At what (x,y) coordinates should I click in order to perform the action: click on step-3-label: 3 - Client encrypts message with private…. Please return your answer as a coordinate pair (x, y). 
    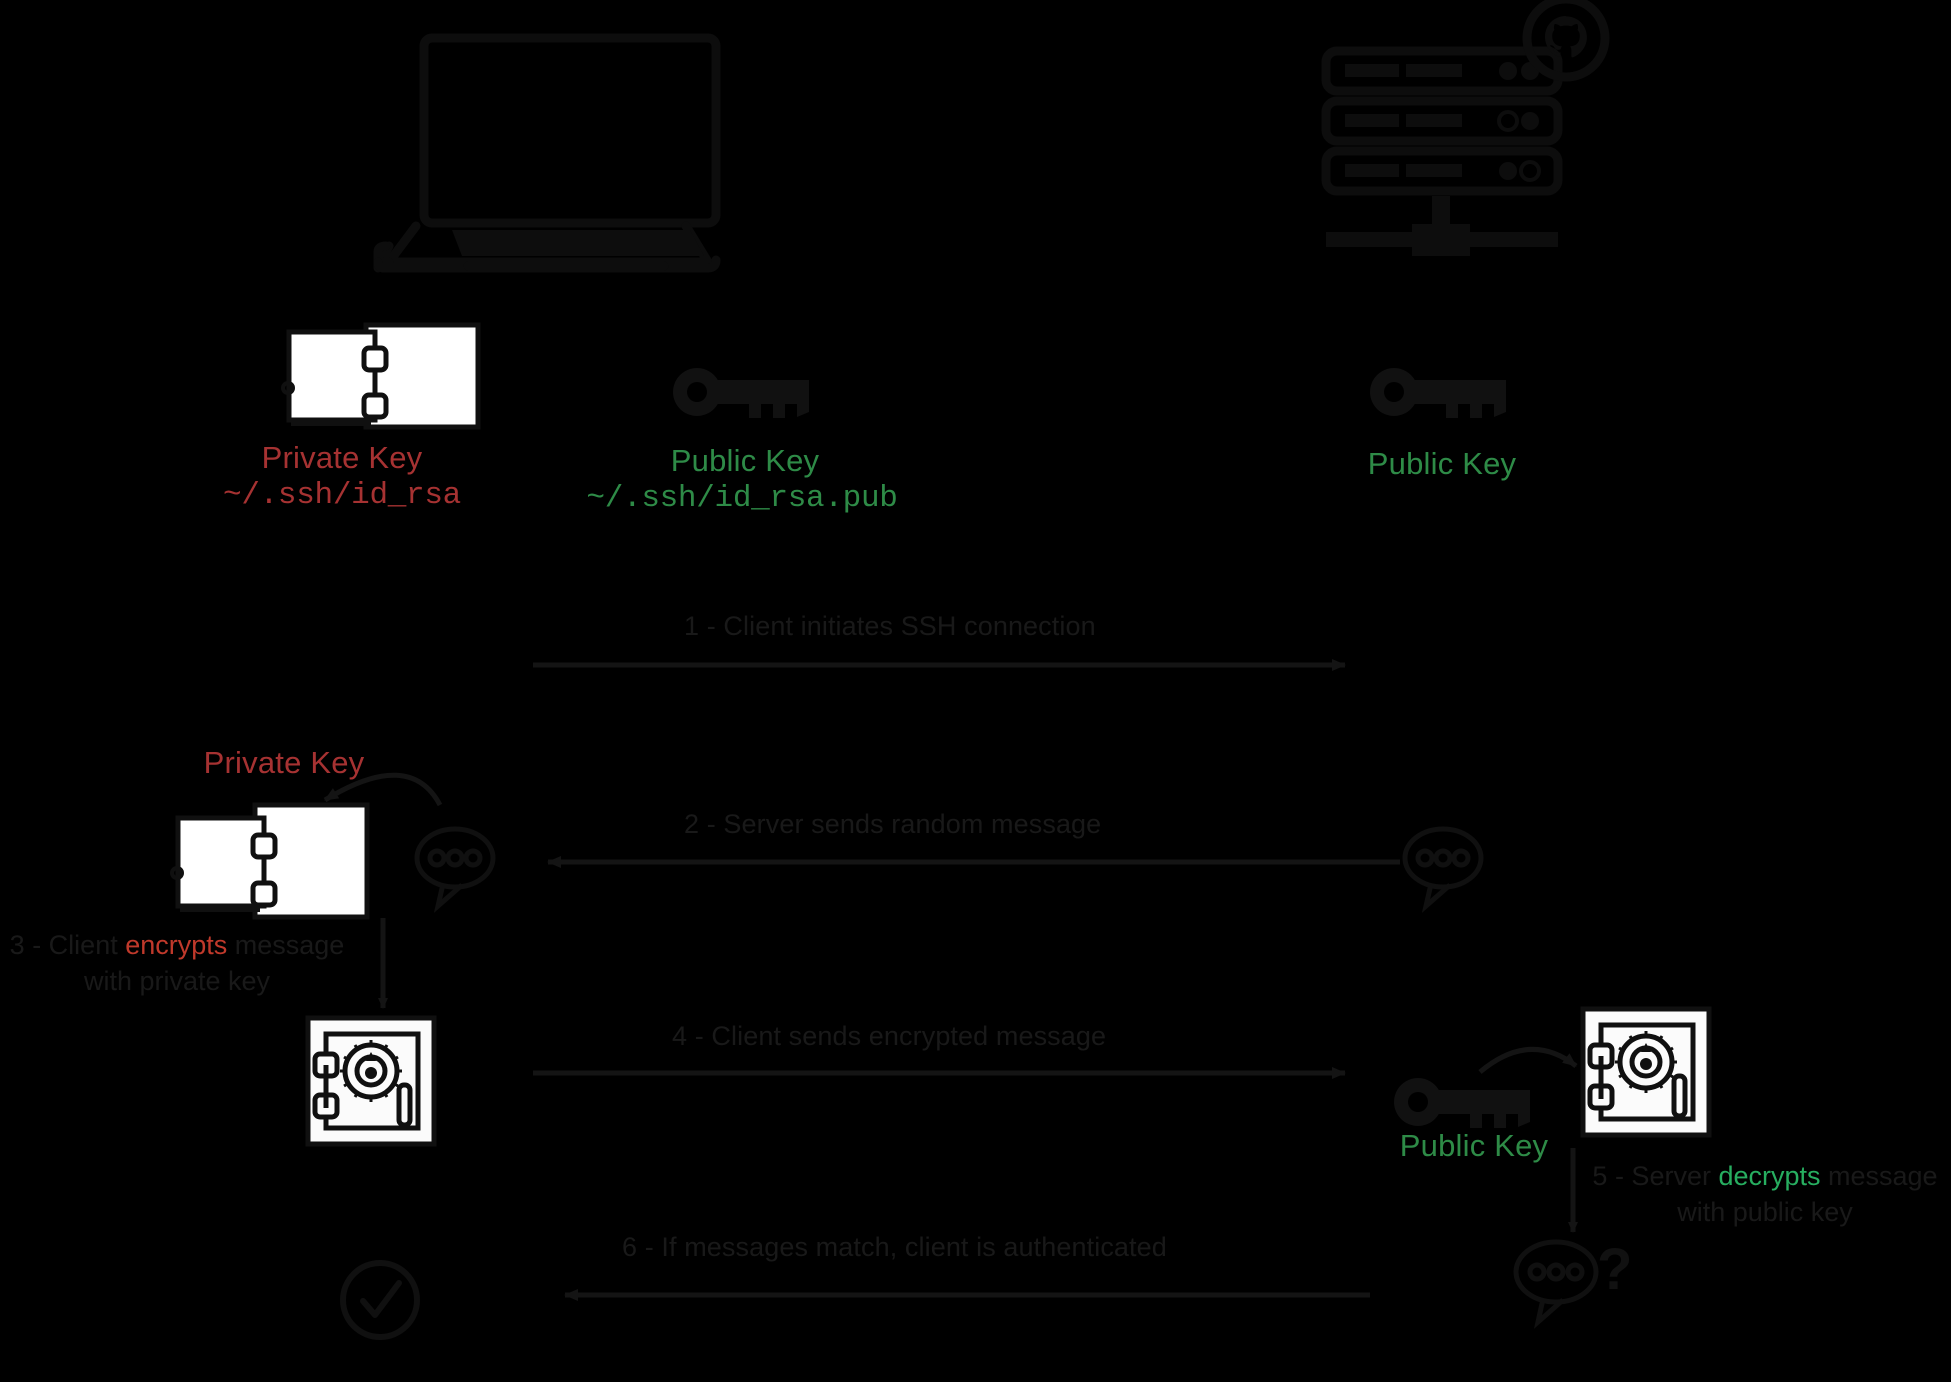
    Looking at the image, I should click on (181, 964).